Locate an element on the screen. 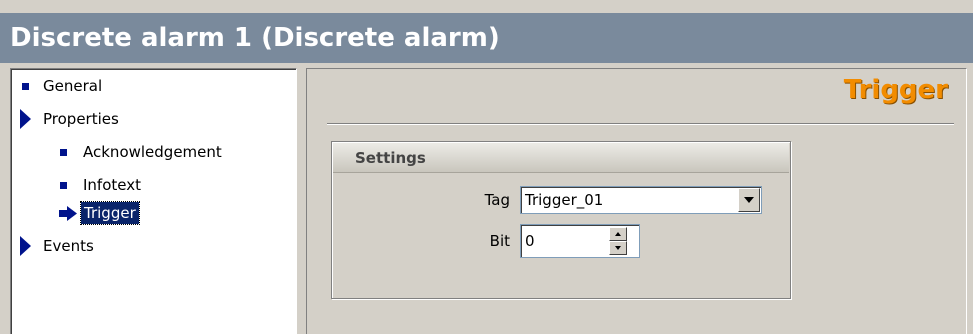 Image resolution: width=973 pixels, height=334 pixels. page-title: Trigger is located at coordinates (895, 90).